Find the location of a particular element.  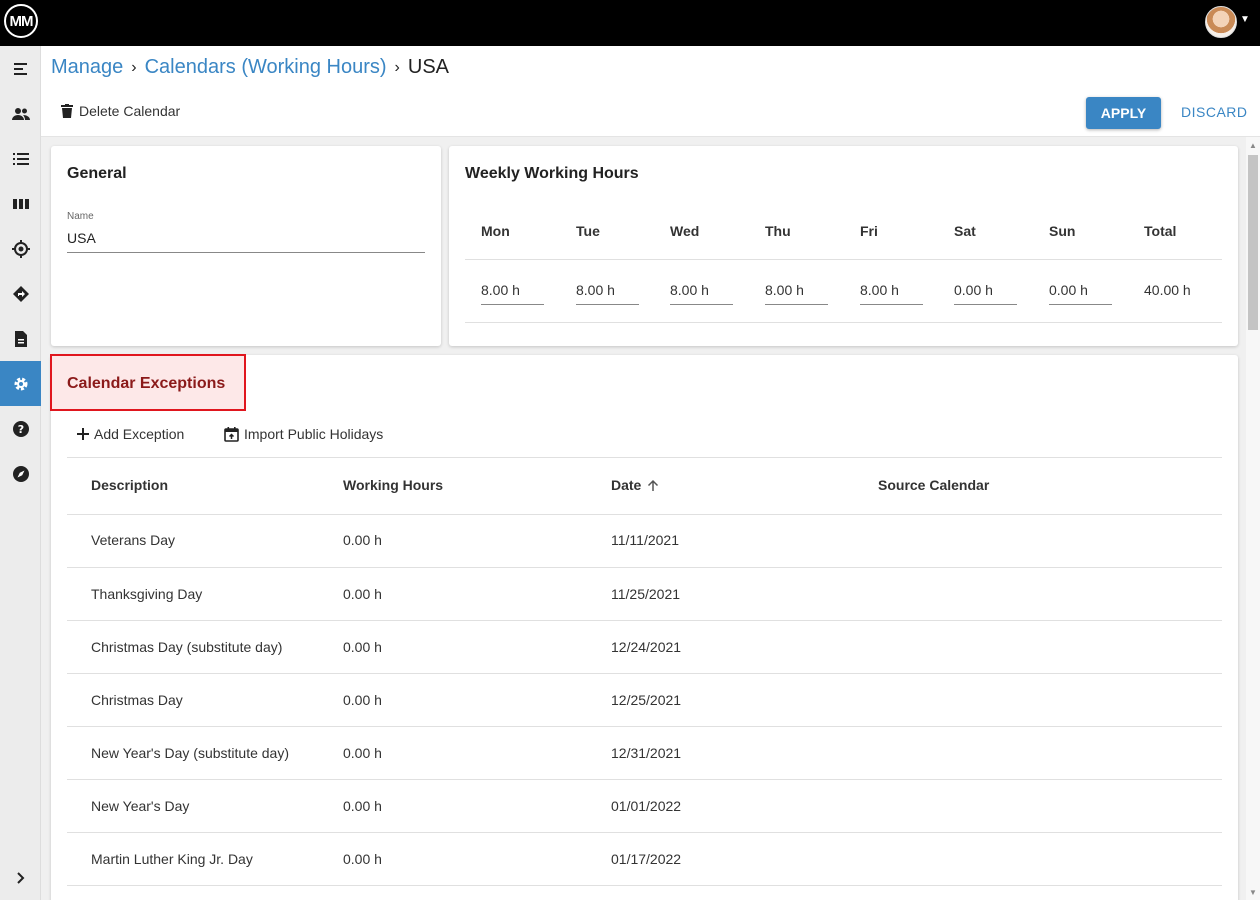

column-header-date: Date is located at coordinates (635, 485).